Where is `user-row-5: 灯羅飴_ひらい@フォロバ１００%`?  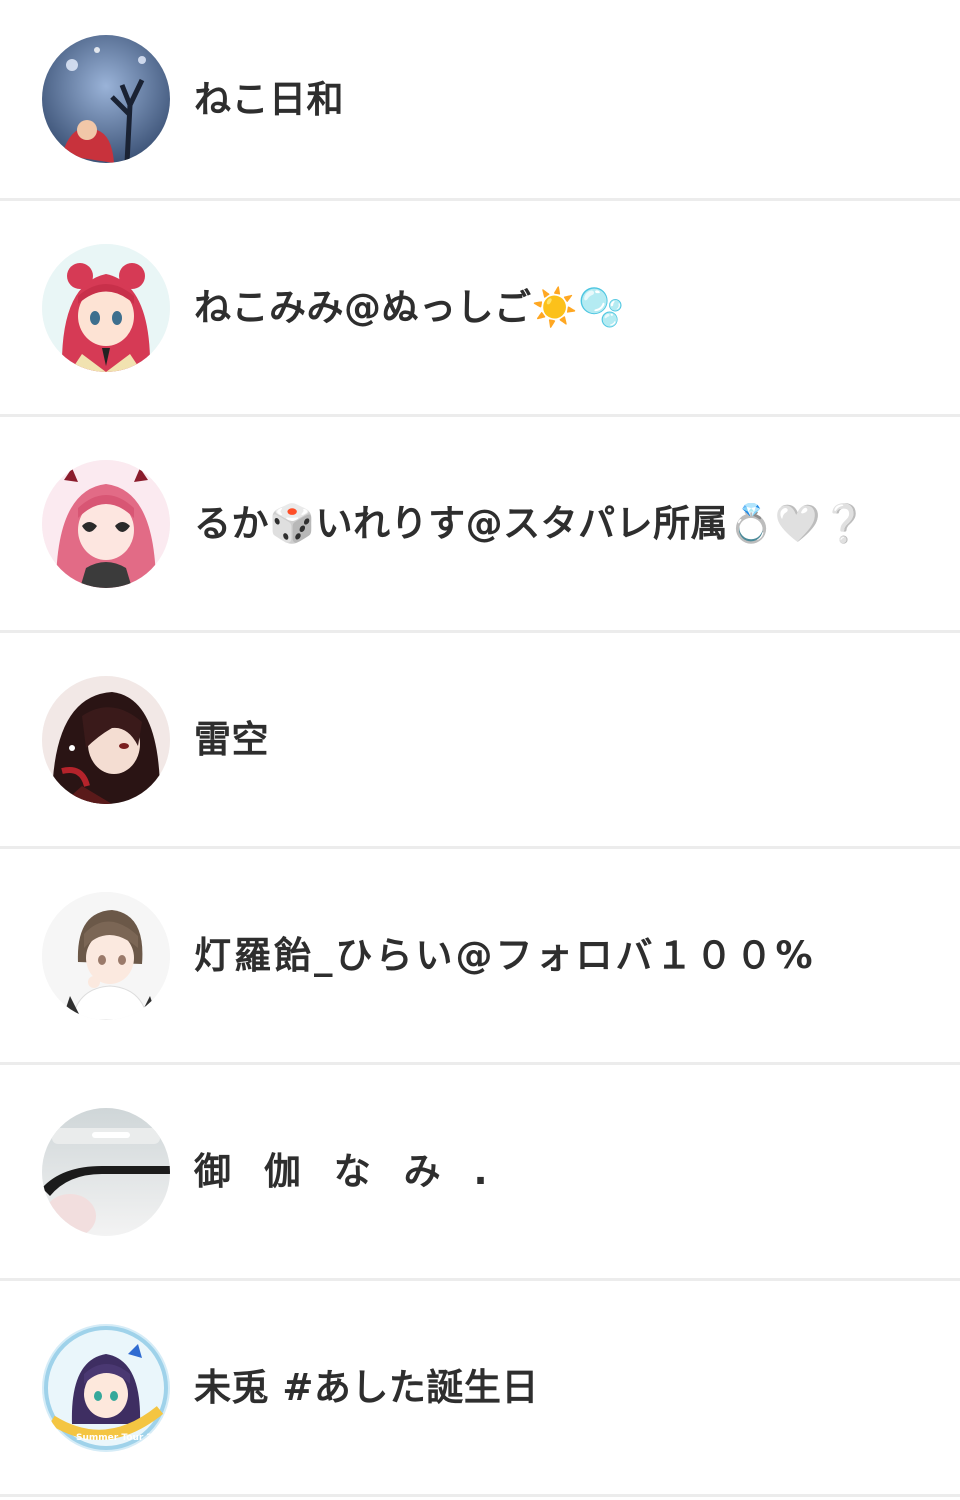
user-row-5: 灯羅飴_ひらい@フォロバ１００% is located at coordinates (480, 957).